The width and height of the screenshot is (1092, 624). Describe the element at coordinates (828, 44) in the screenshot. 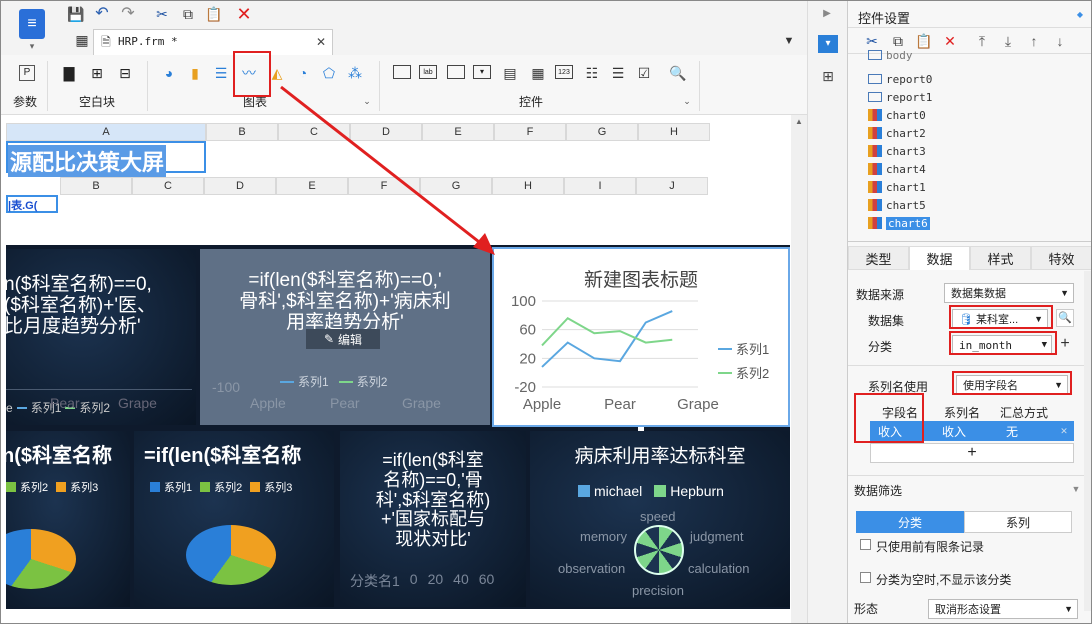

I see `widget-settings-icon: ▾` at that location.